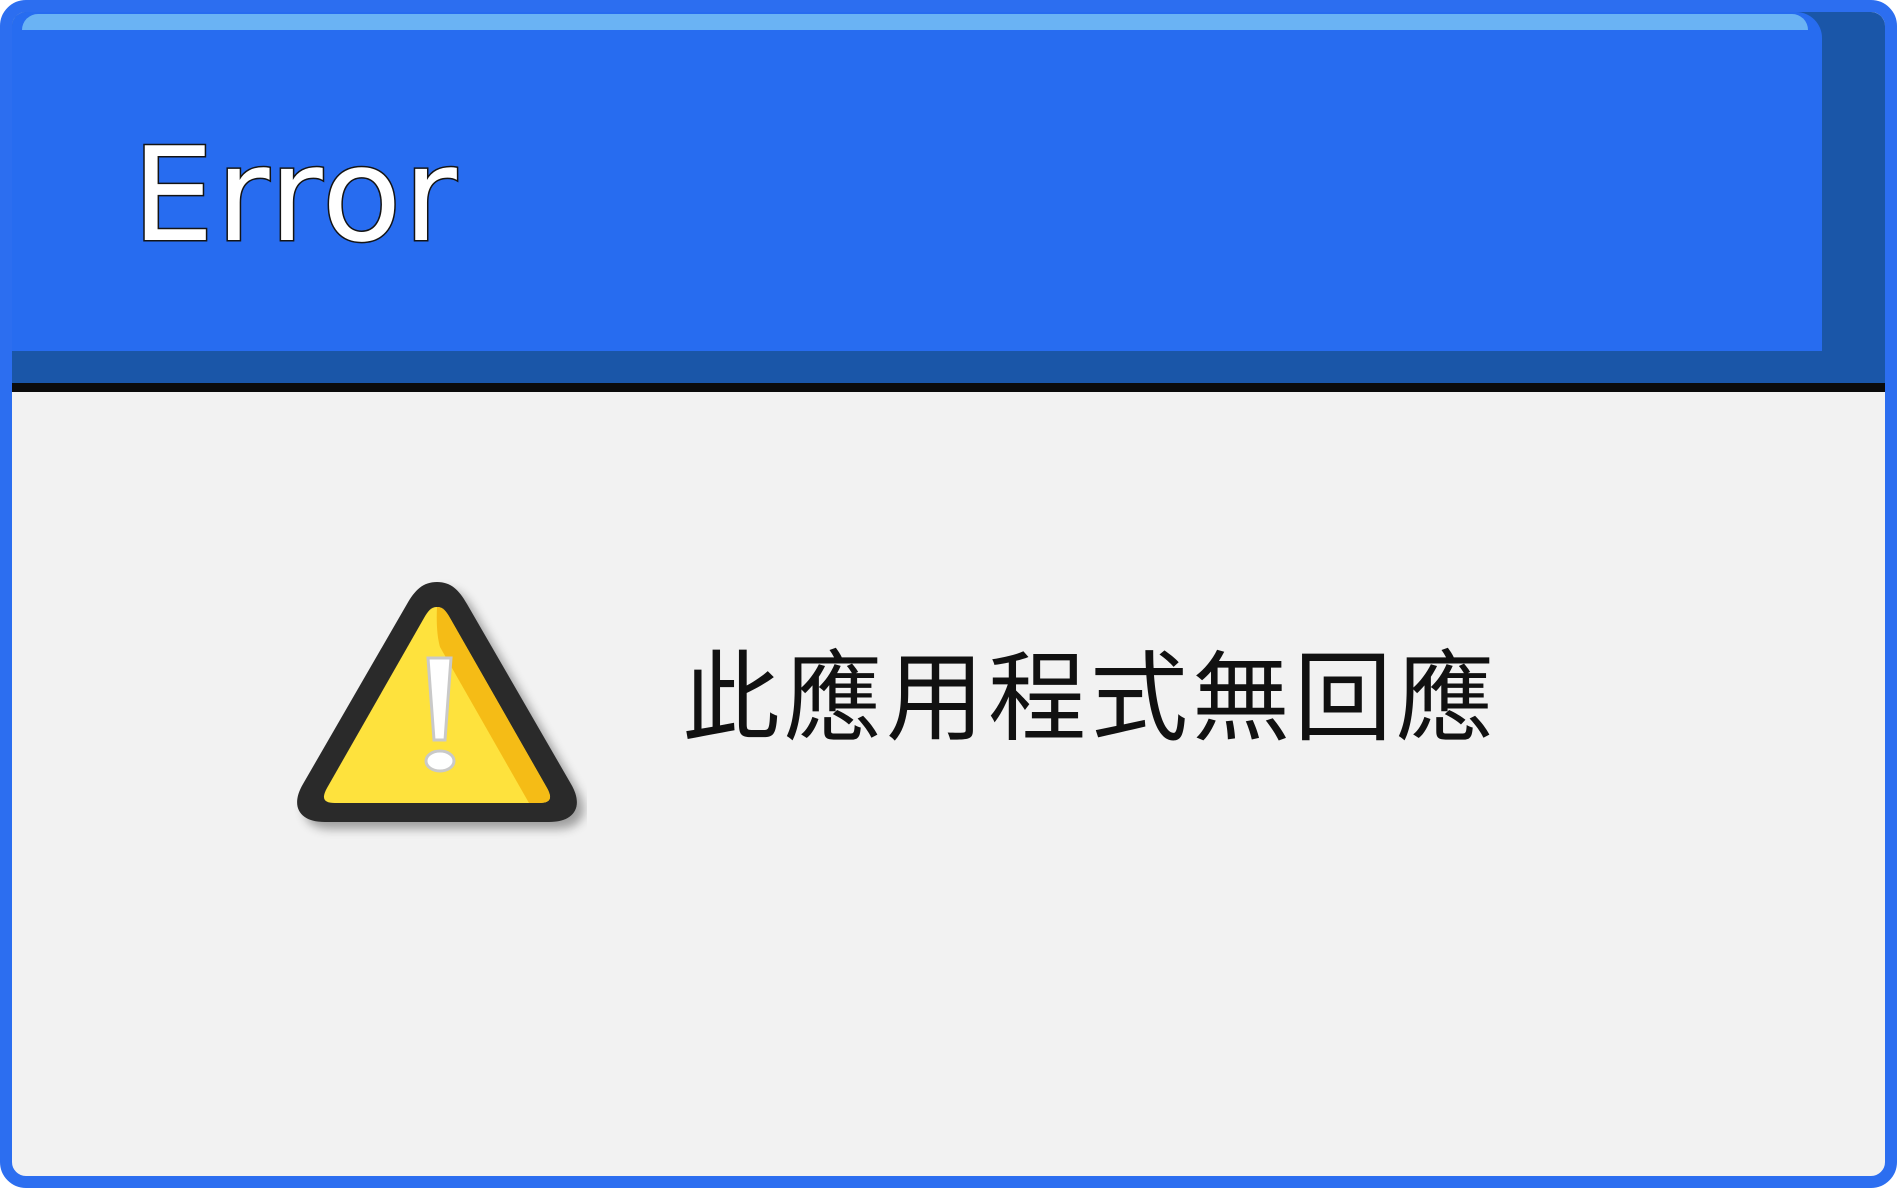  Describe the element at coordinates (948, 387) in the screenshot. I see `title-divider` at that location.